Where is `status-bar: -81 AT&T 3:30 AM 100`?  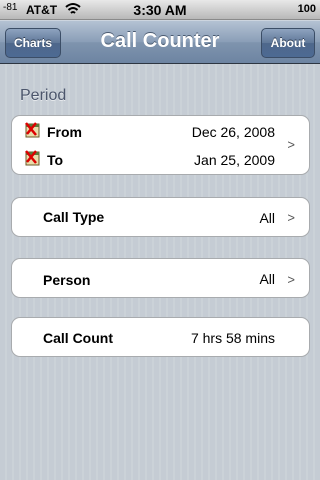 status-bar: -81 AT&T 3:30 AM 100 is located at coordinates (160, 10).